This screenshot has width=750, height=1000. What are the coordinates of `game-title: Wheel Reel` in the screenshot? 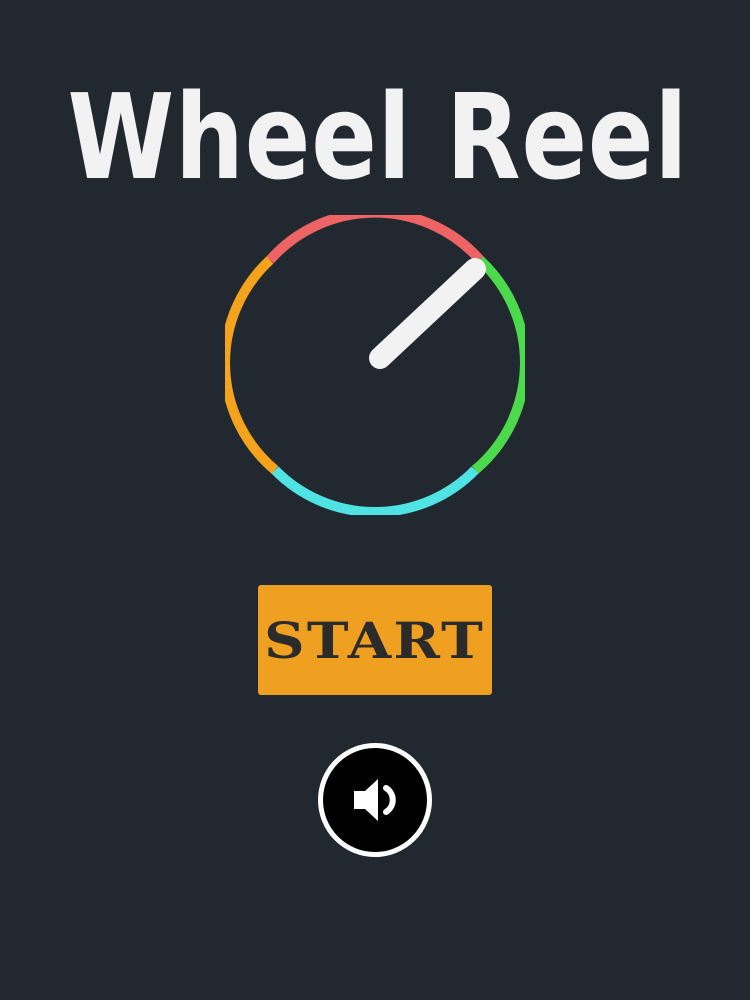 It's located at (378, 137).